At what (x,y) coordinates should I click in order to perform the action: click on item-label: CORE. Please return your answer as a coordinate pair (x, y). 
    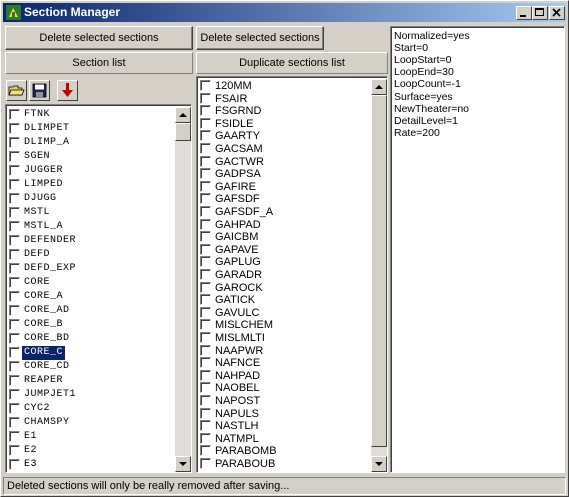
    Looking at the image, I should click on (37, 282).